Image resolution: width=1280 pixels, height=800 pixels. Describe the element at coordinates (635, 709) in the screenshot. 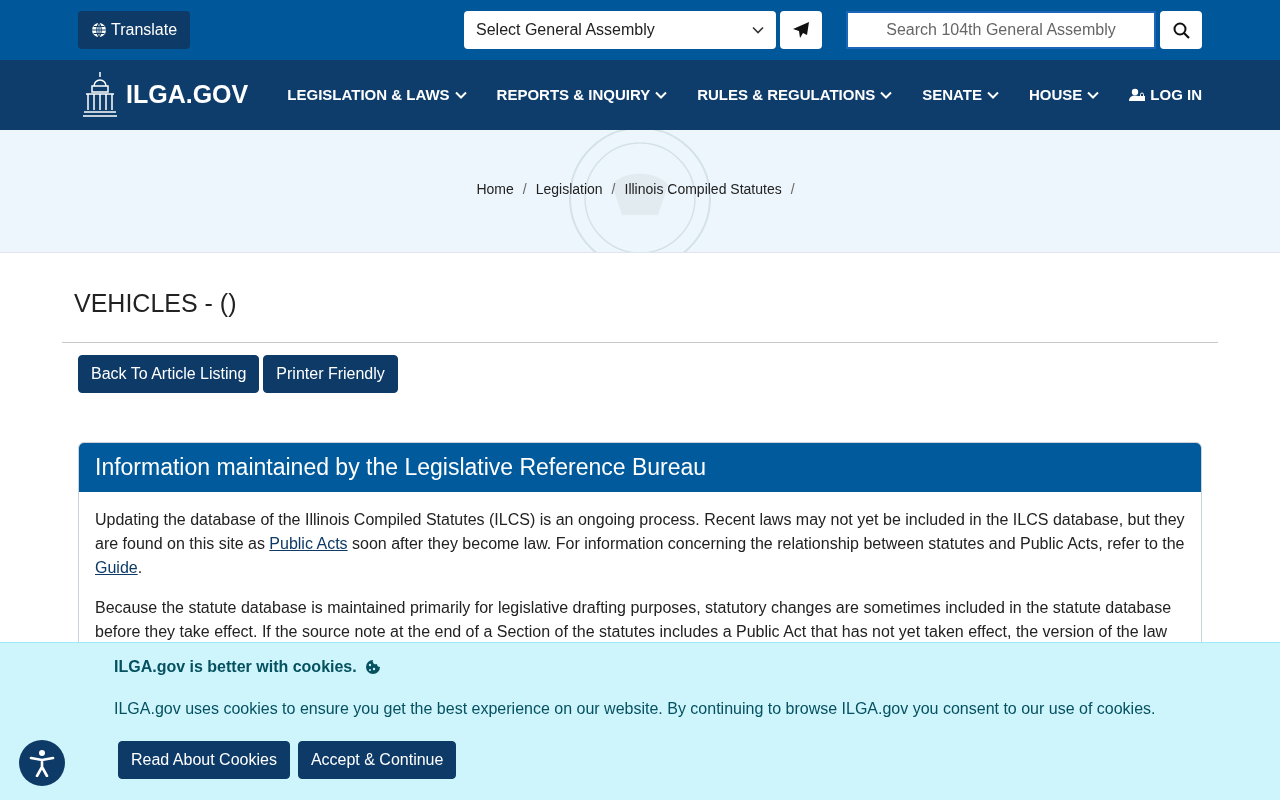

I see `cookie-text: ILGA.gov uses cookies to ensure you get the best experience on our website. By continuing to browse ILGA.gov you consent to our use of cookies.` at that location.